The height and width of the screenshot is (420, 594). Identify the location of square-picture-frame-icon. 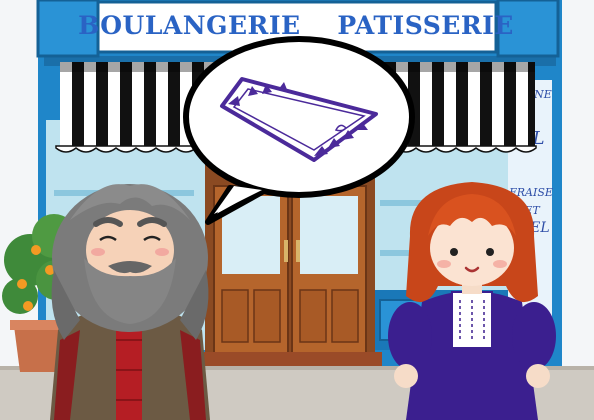
(299, 119).